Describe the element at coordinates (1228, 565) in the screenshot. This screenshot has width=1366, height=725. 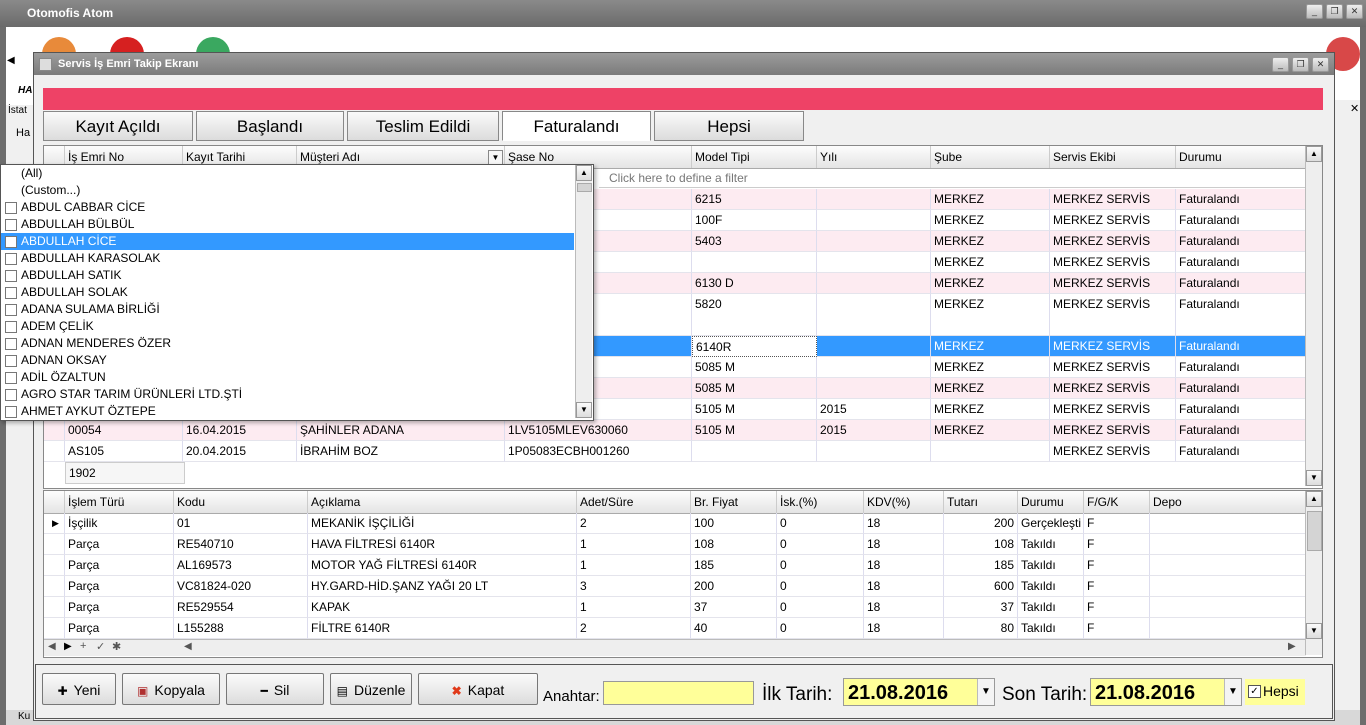
I see `detail-cell` at that location.